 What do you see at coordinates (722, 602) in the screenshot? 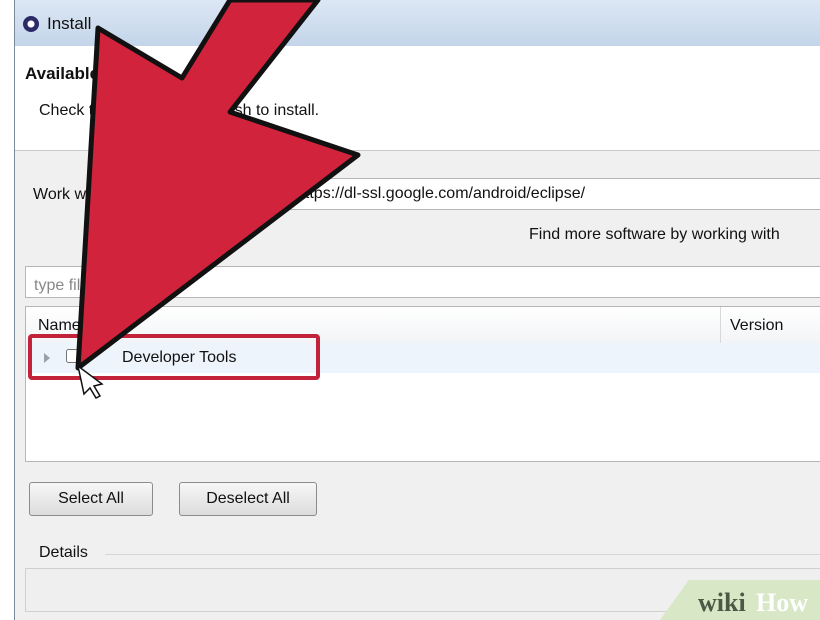
I see `watermark-wiki: wiki` at bounding box center [722, 602].